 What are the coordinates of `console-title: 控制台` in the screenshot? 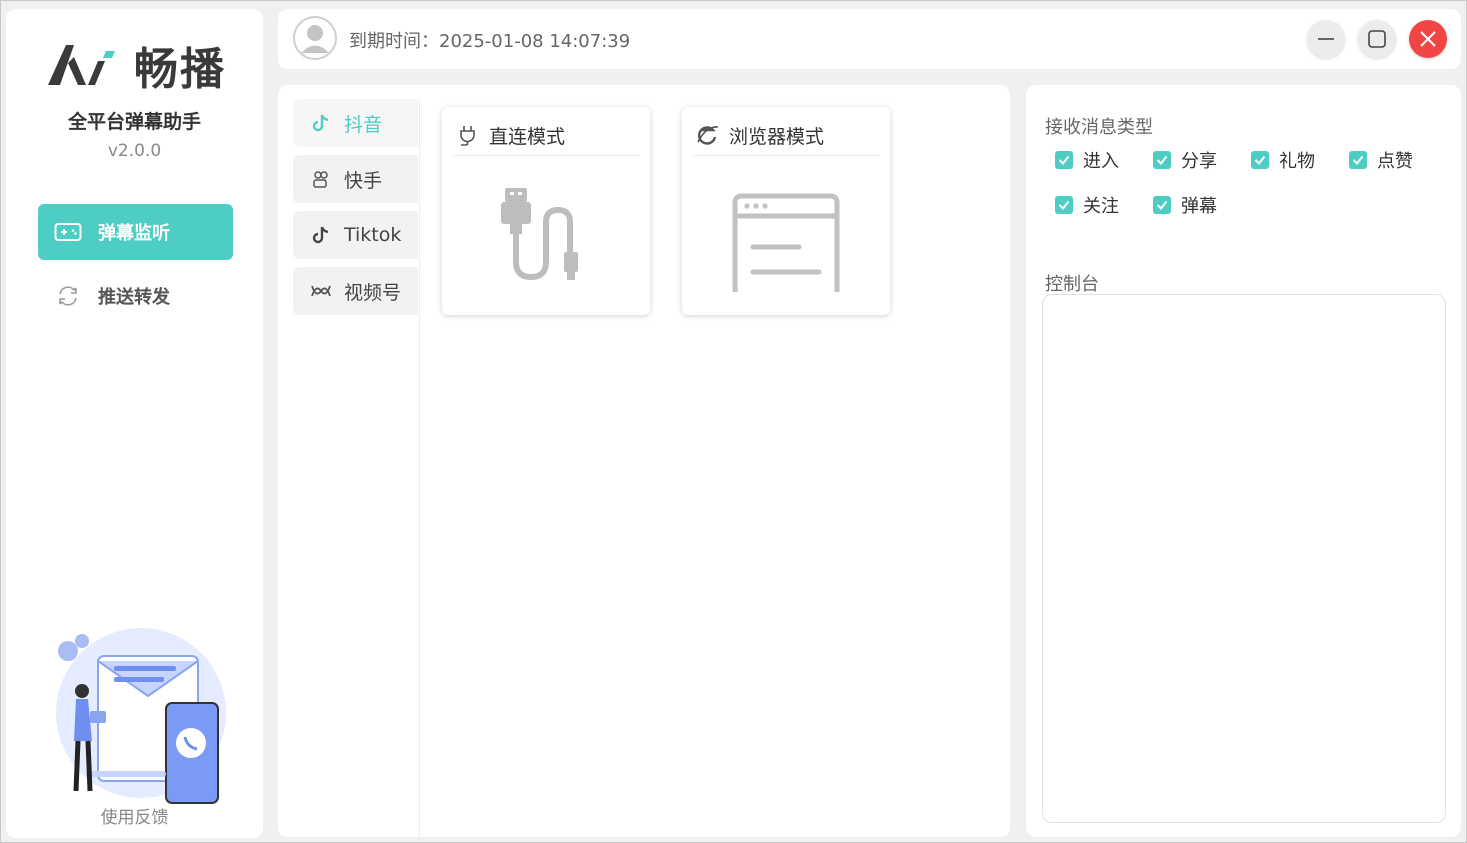 It's located at (1072, 284).